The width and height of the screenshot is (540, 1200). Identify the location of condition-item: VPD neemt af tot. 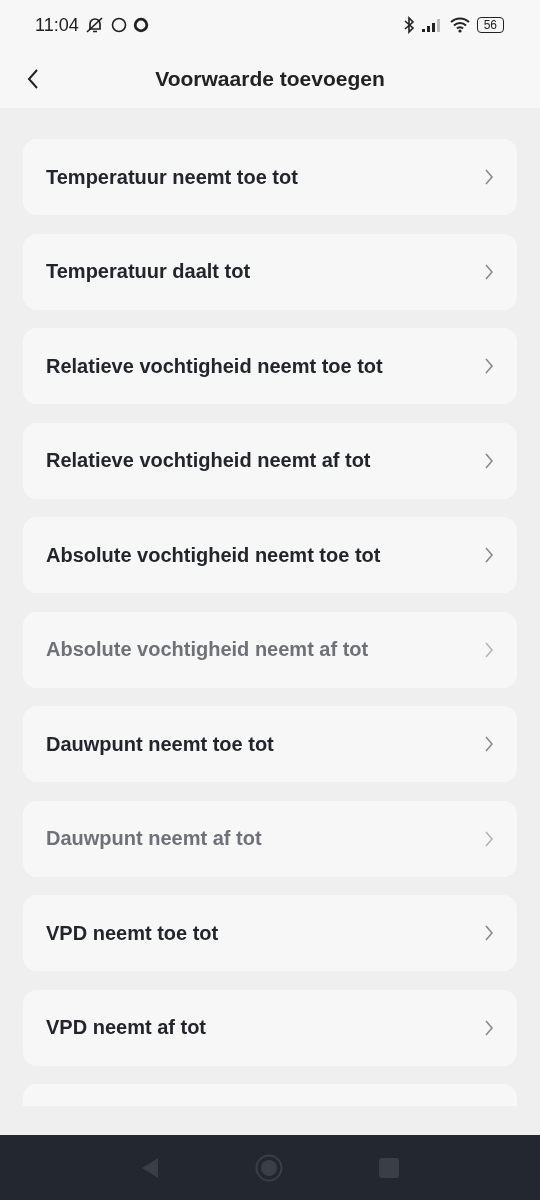
(270, 1027).